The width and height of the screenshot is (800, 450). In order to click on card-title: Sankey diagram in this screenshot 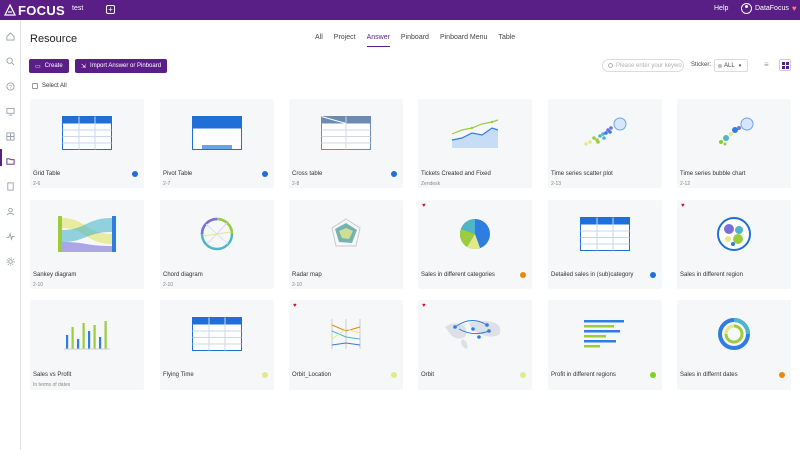, I will do `click(55, 275)`.